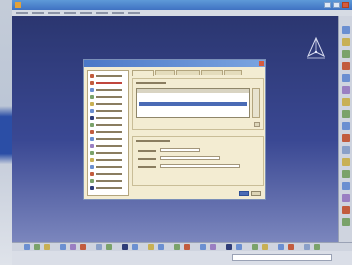 Image resolution: width=352 pixels, height=265 pixels. I want to click on maximize-button, so click(336, 5).